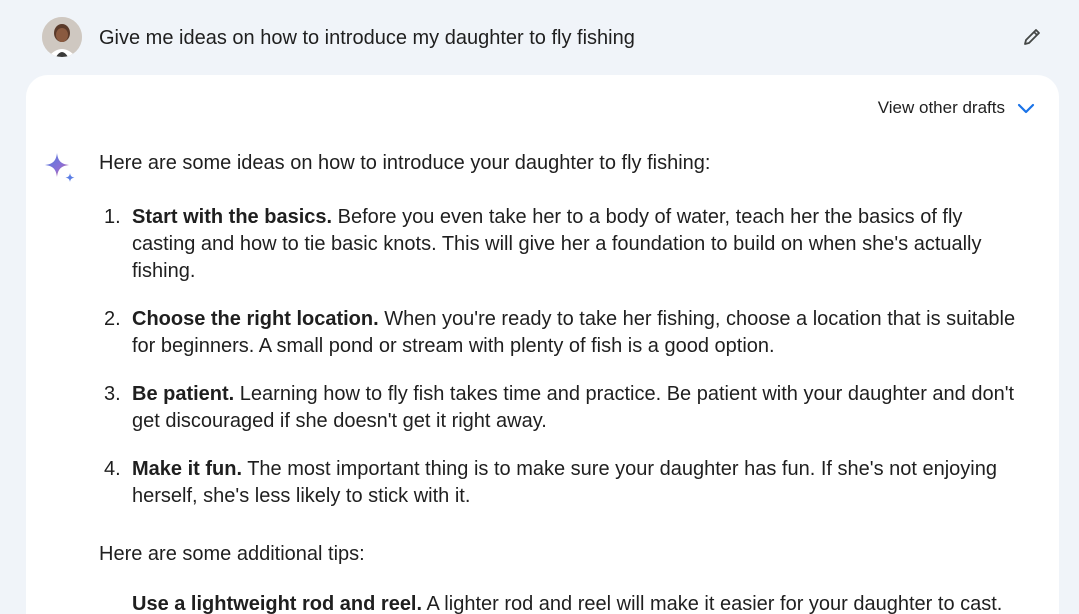  What do you see at coordinates (112, 217) in the screenshot?
I see `list-number: 1.` at bounding box center [112, 217].